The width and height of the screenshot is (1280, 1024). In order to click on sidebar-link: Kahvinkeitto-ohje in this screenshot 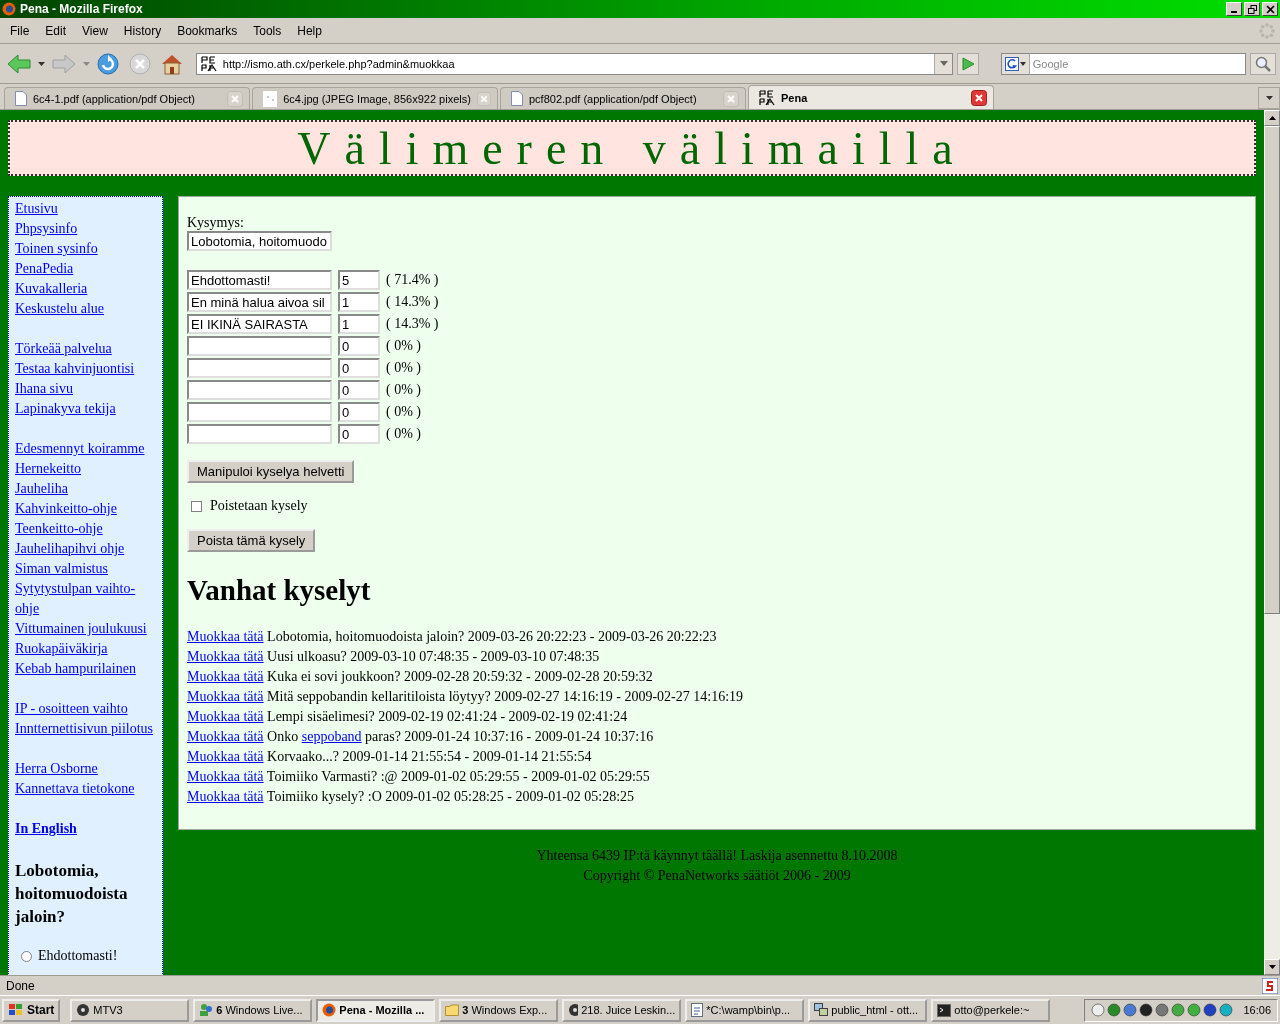, I will do `click(85, 509)`.